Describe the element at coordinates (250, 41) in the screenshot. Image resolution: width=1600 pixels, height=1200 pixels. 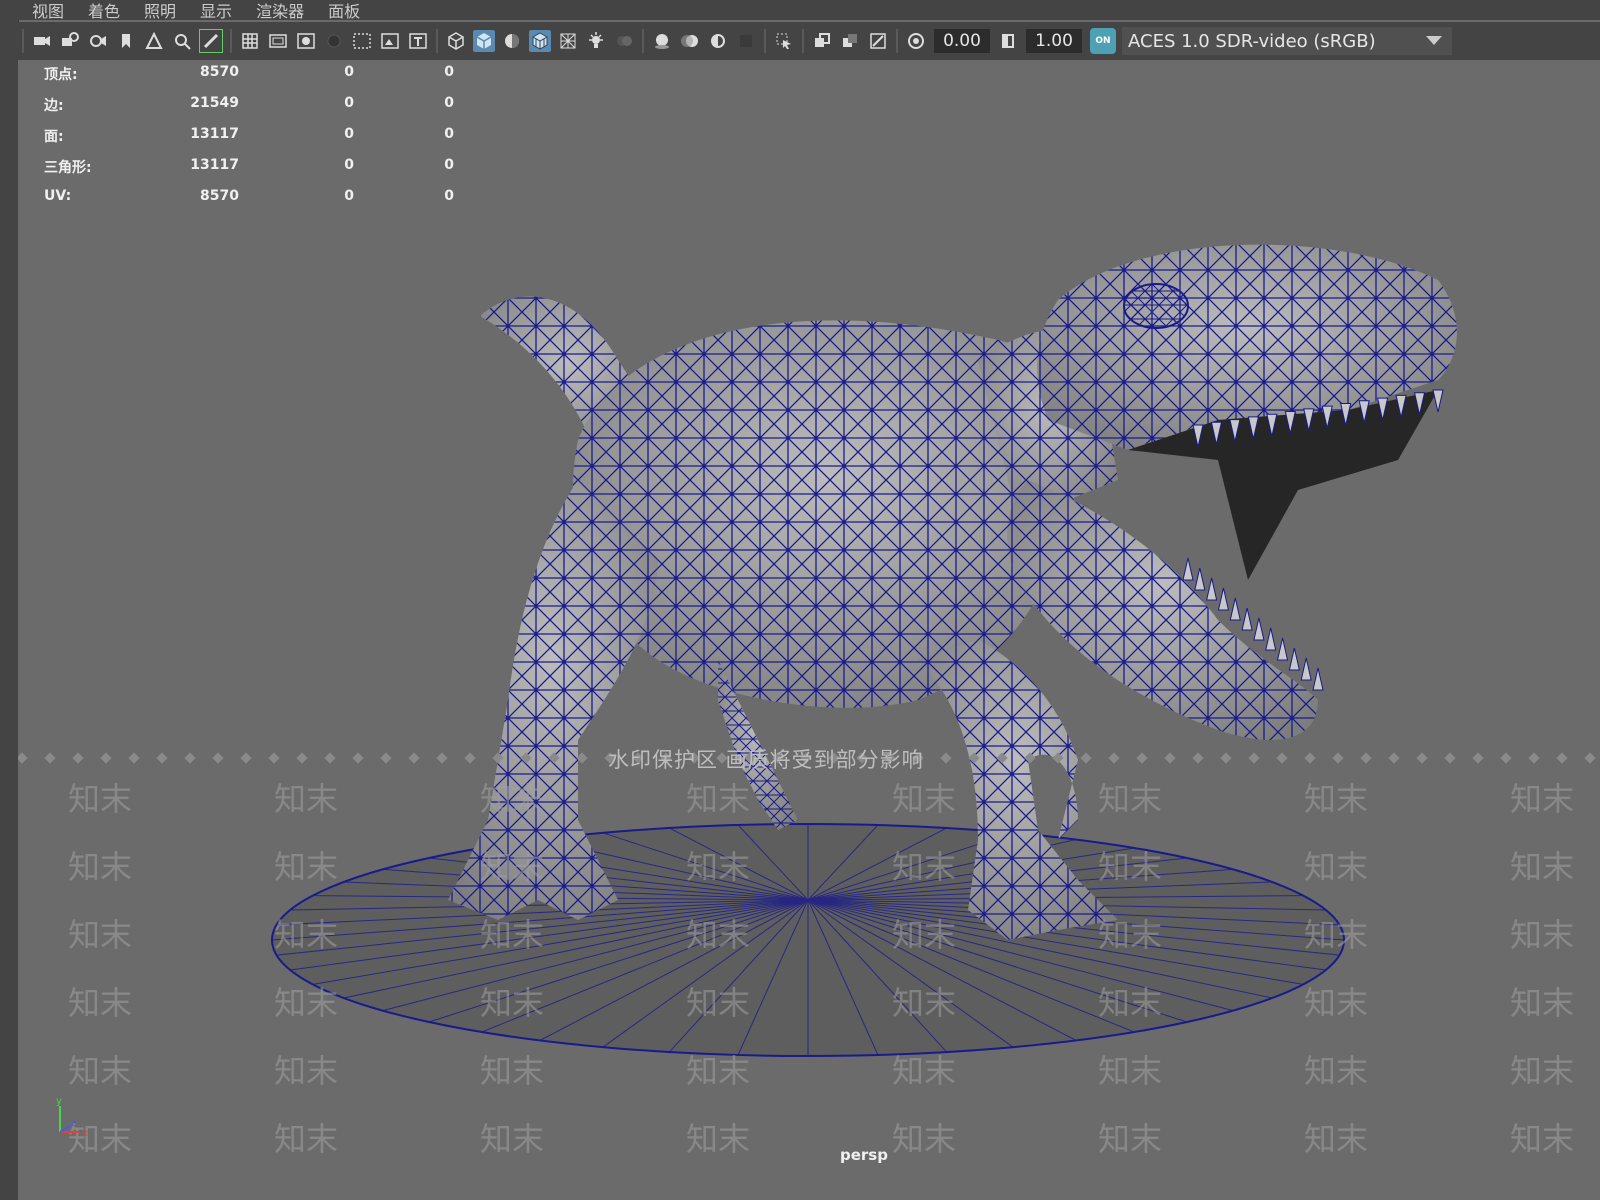
I see `grid-icon` at that location.